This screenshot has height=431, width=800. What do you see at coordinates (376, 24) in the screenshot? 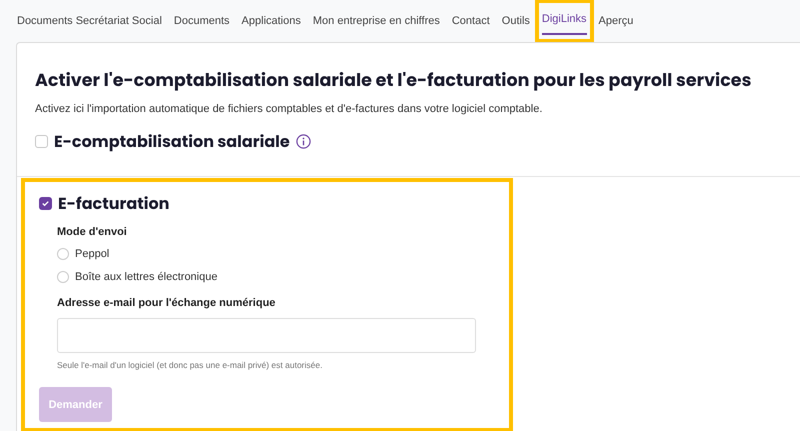
I see `nav-tab: Mon entreprise en chiffres` at bounding box center [376, 24].